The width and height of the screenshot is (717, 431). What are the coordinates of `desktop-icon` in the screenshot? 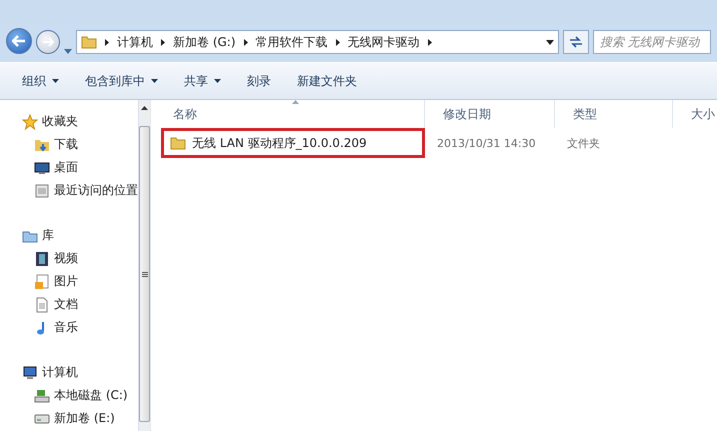 It's located at (42, 168).